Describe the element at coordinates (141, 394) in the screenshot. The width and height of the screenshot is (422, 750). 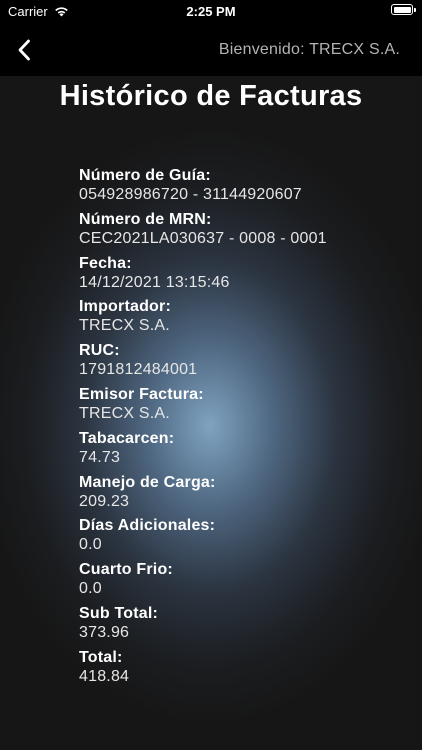
I see `field-label: Emisor Factura:` at that location.